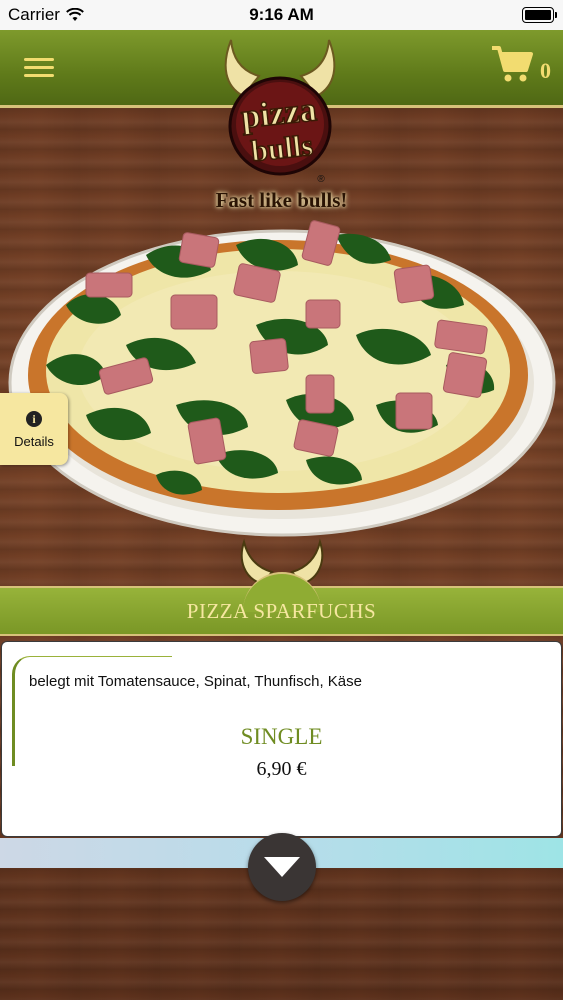  I want to click on cart-count: 0, so click(545, 70).